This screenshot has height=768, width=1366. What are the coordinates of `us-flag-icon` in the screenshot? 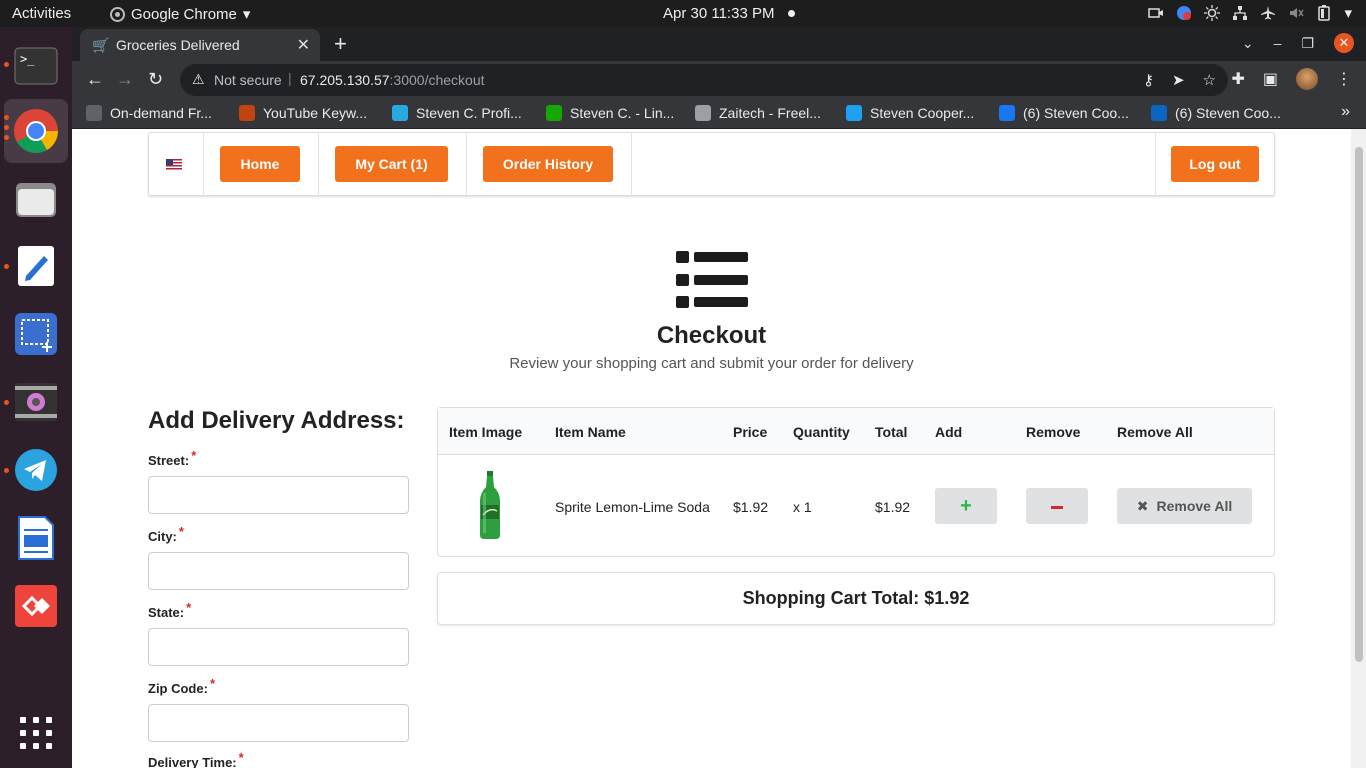 It's located at (174, 164).